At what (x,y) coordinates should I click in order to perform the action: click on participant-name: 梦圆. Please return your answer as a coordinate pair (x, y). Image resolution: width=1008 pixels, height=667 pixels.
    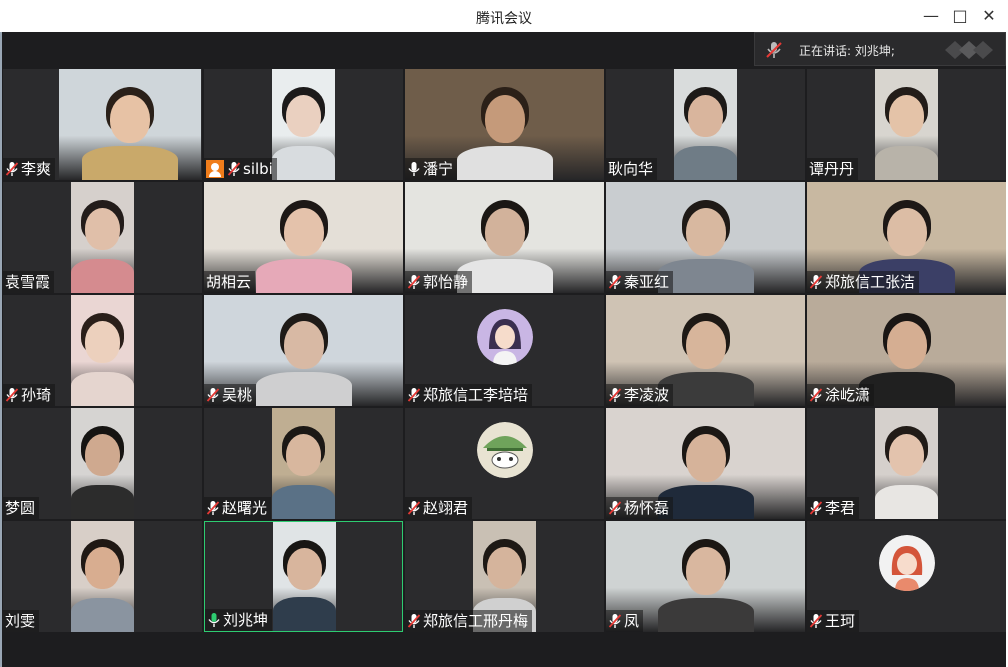
    Looking at the image, I should click on (20, 508).